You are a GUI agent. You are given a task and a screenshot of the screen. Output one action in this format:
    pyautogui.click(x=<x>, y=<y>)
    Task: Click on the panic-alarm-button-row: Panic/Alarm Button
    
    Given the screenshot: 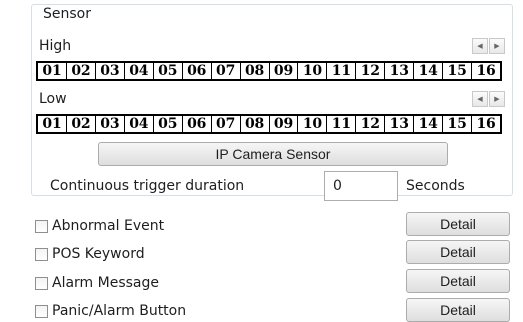 What is the action you would take?
    pyautogui.click(x=110, y=311)
    